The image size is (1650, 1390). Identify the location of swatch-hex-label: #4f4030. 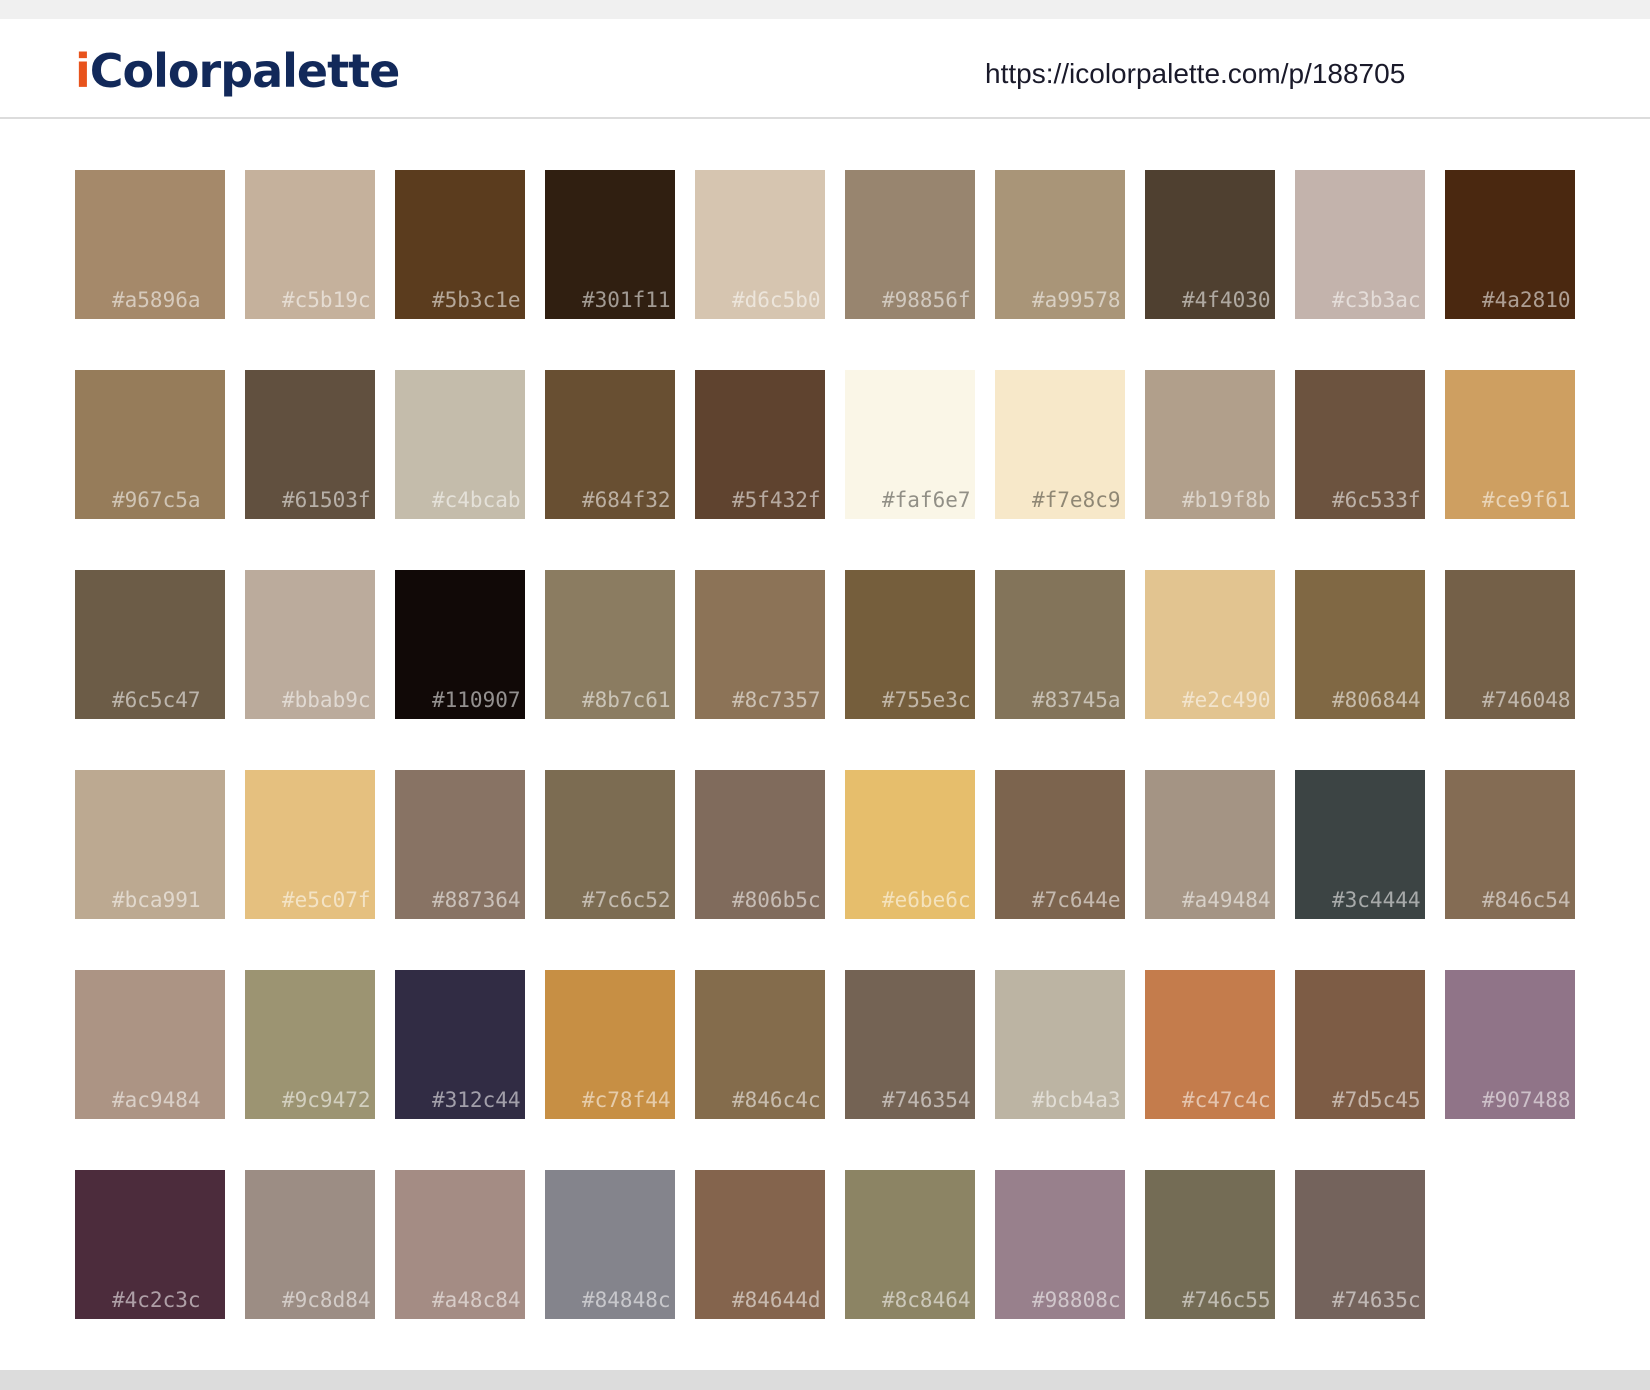
(1226, 300).